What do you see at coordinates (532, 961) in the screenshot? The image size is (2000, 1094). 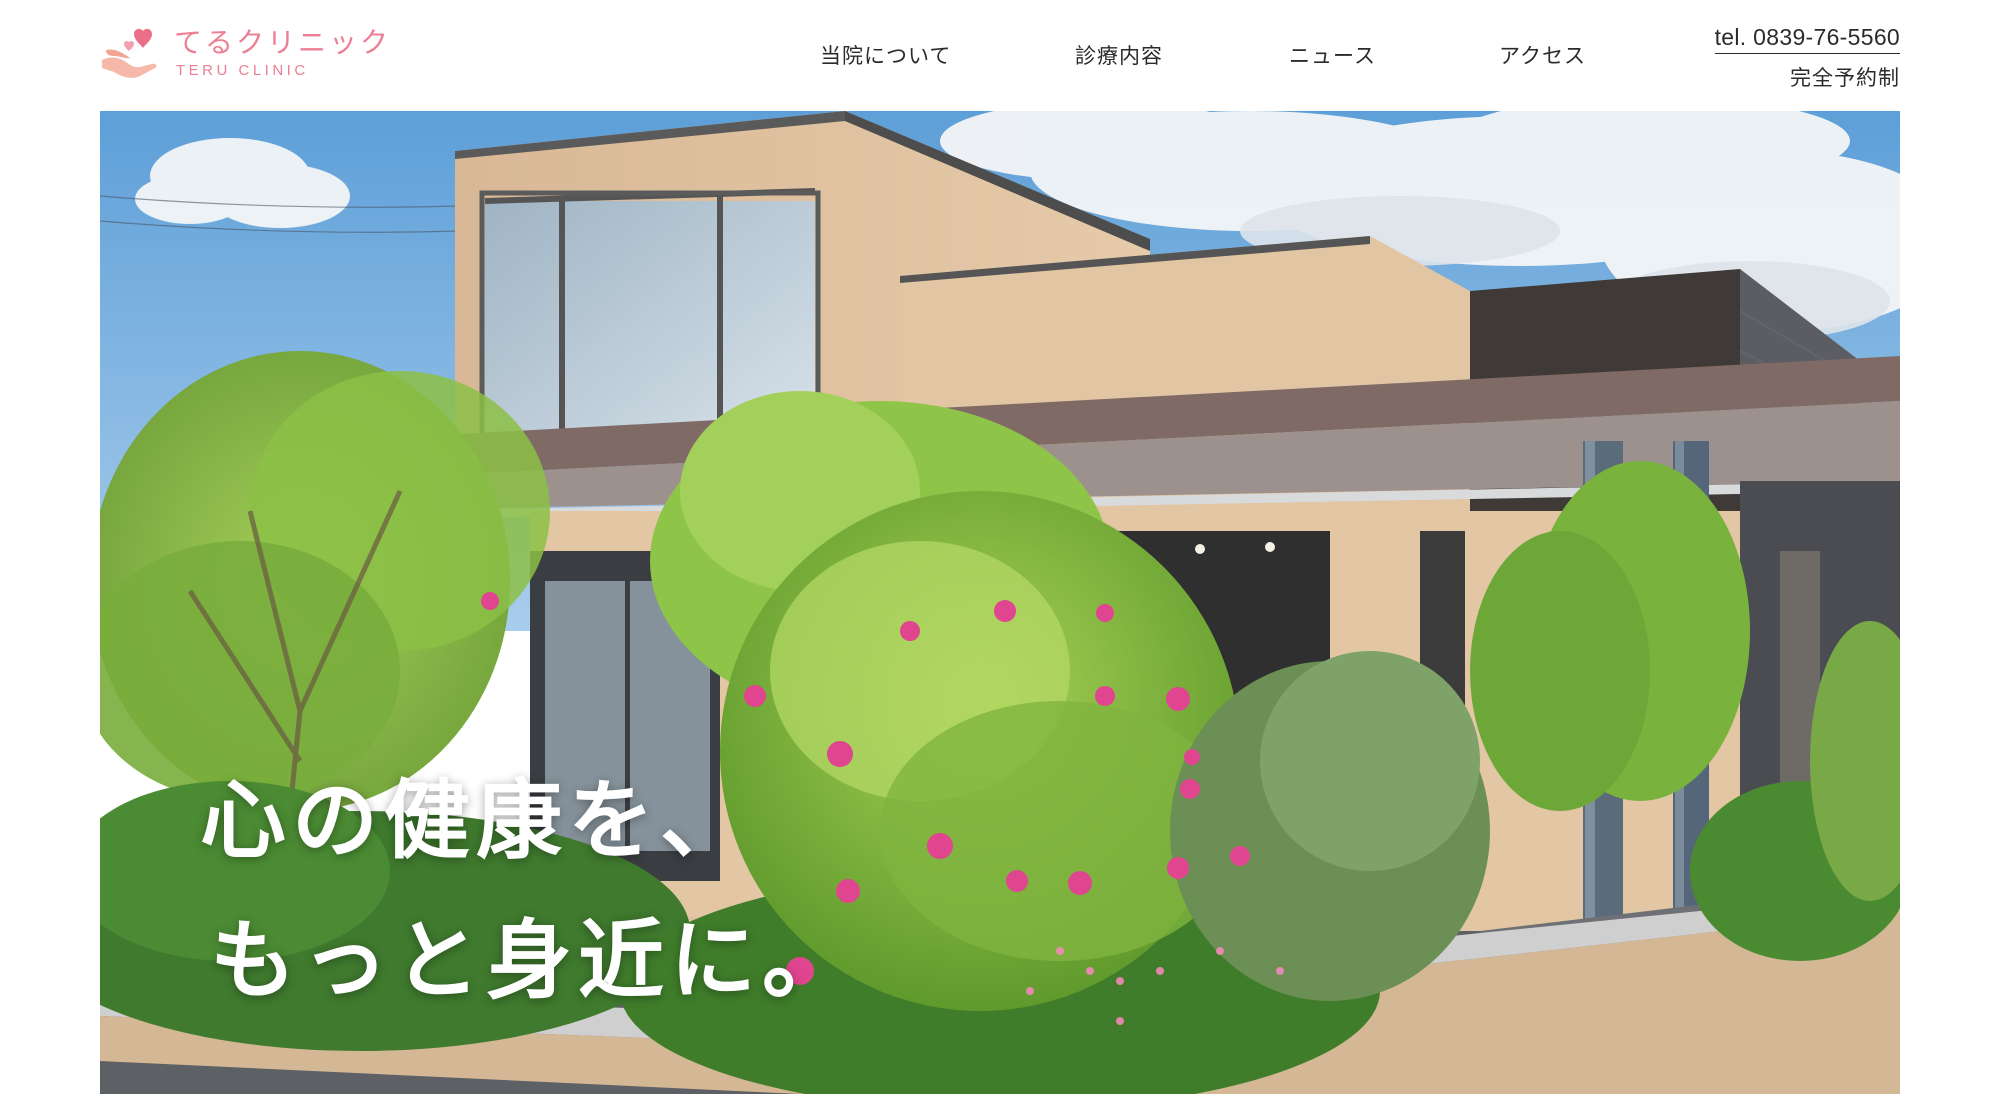 I see `hero-tagline-line-2: もっと身近に。` at bounding box center [532, 961].